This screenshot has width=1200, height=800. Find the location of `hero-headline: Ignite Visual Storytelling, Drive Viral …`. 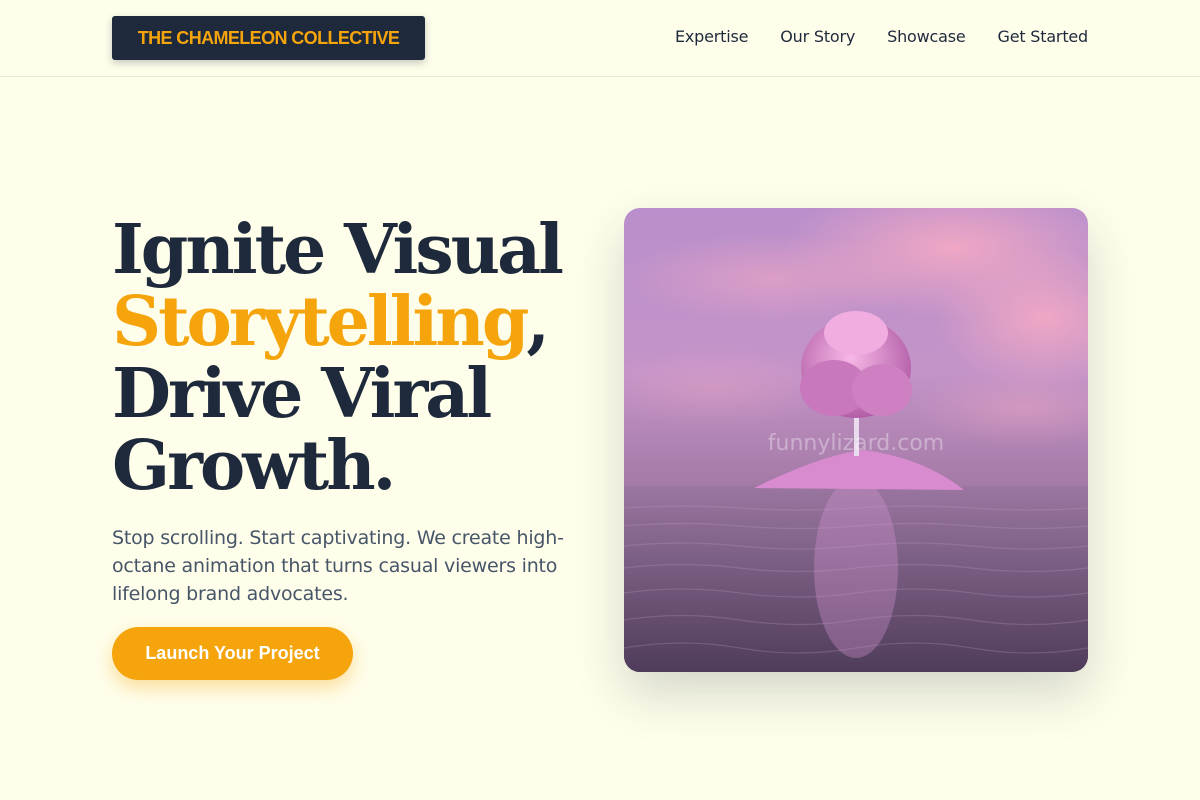

hero-headline: Ignite Visual Storytelling, Drive Viral … is located at coordinates (352, 358).